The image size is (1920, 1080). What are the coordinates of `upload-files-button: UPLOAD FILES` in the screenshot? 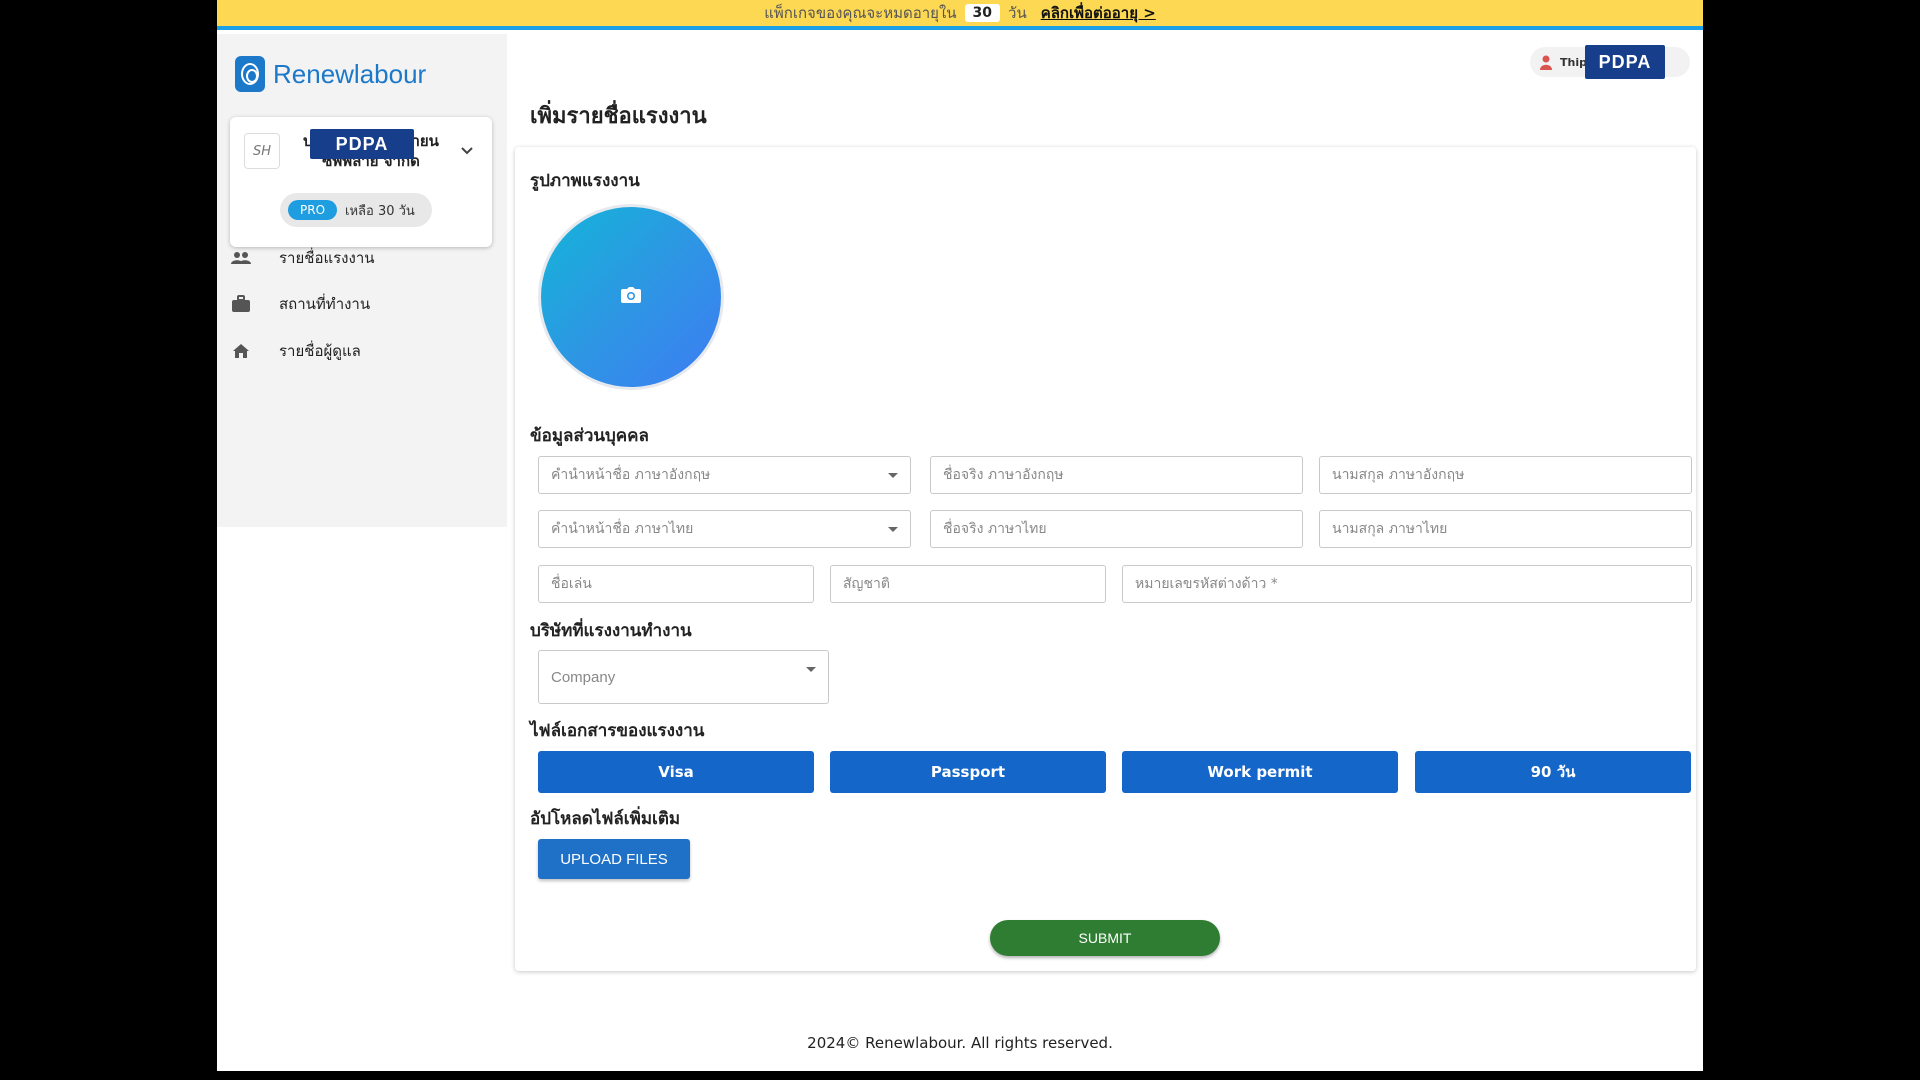 It's located at (614, 859).